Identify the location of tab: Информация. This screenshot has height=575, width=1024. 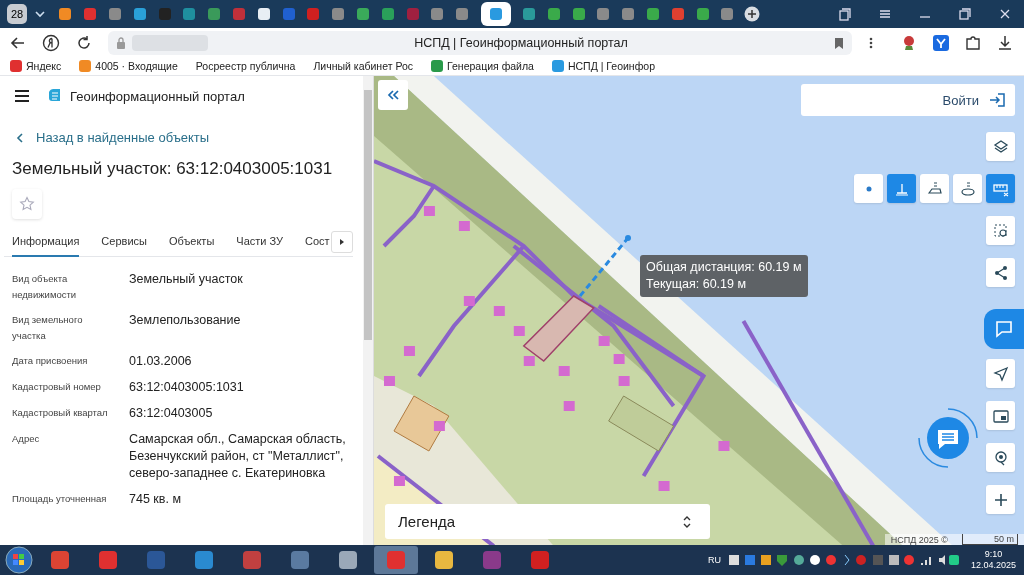
(46, 244).